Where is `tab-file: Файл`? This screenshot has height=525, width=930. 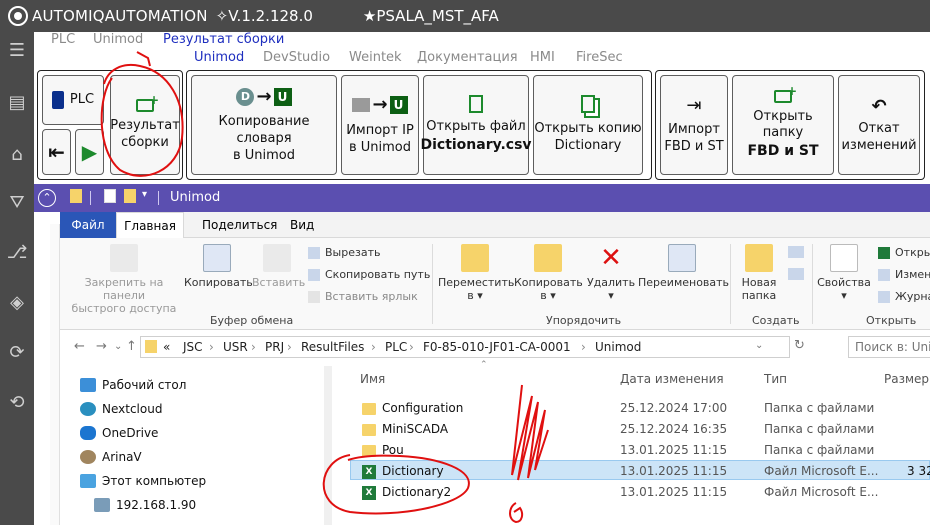
tab-file: Файл is located at coordinates (88, 225).